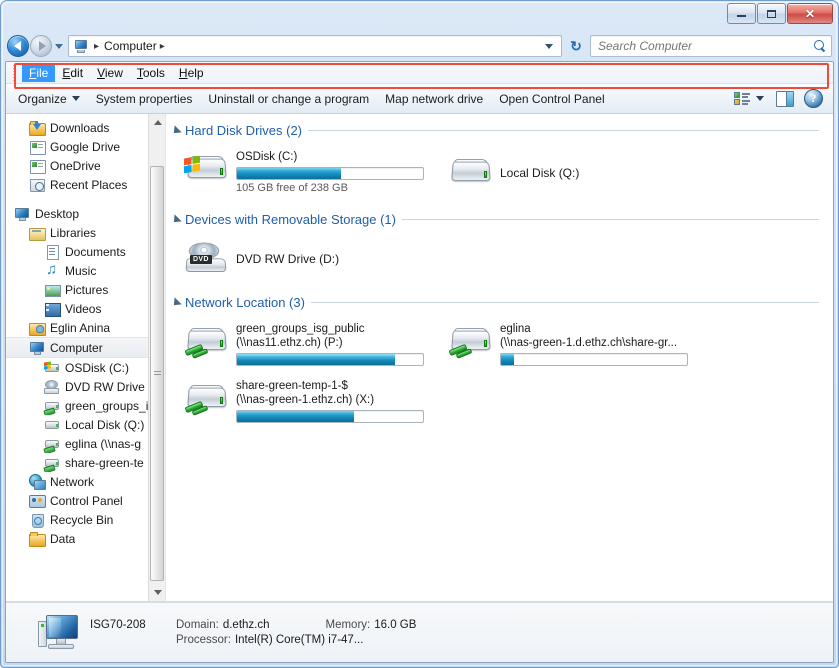  What do you see at coordinates (59, 46) in the screenshot?
I see `history-dropdown-icon` at bounding box center [59, 46].